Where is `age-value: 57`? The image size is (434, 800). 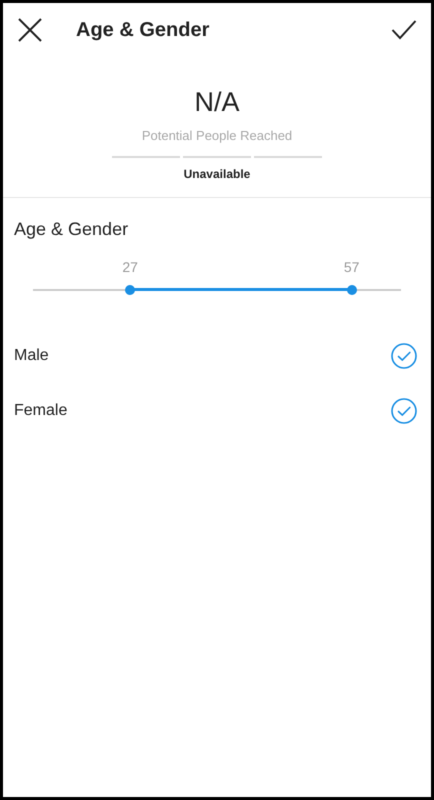
age-value: 57 is located at coordinates (352, 267).